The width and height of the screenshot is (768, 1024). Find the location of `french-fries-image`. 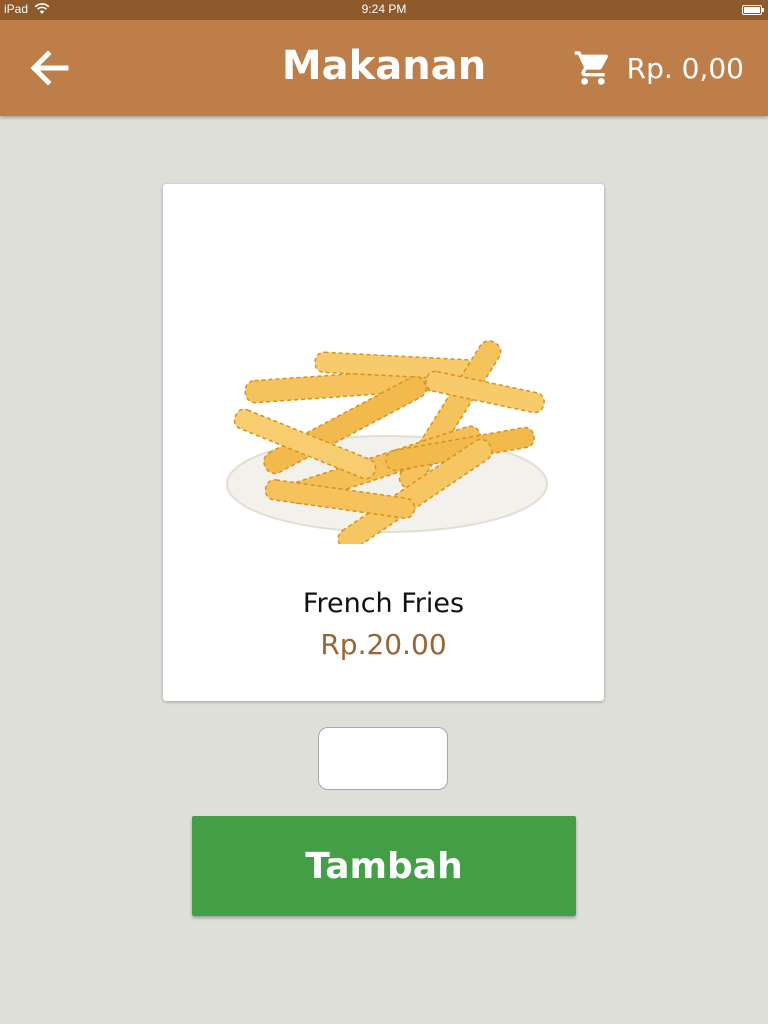

french-fries-image is located at coordinates (387, 442).